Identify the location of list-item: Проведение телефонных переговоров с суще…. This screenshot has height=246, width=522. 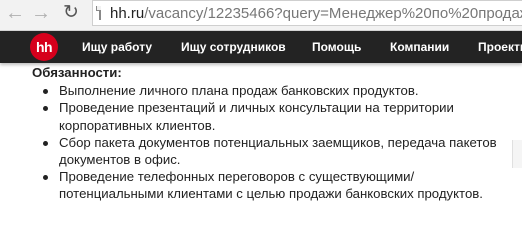
(280, 185).